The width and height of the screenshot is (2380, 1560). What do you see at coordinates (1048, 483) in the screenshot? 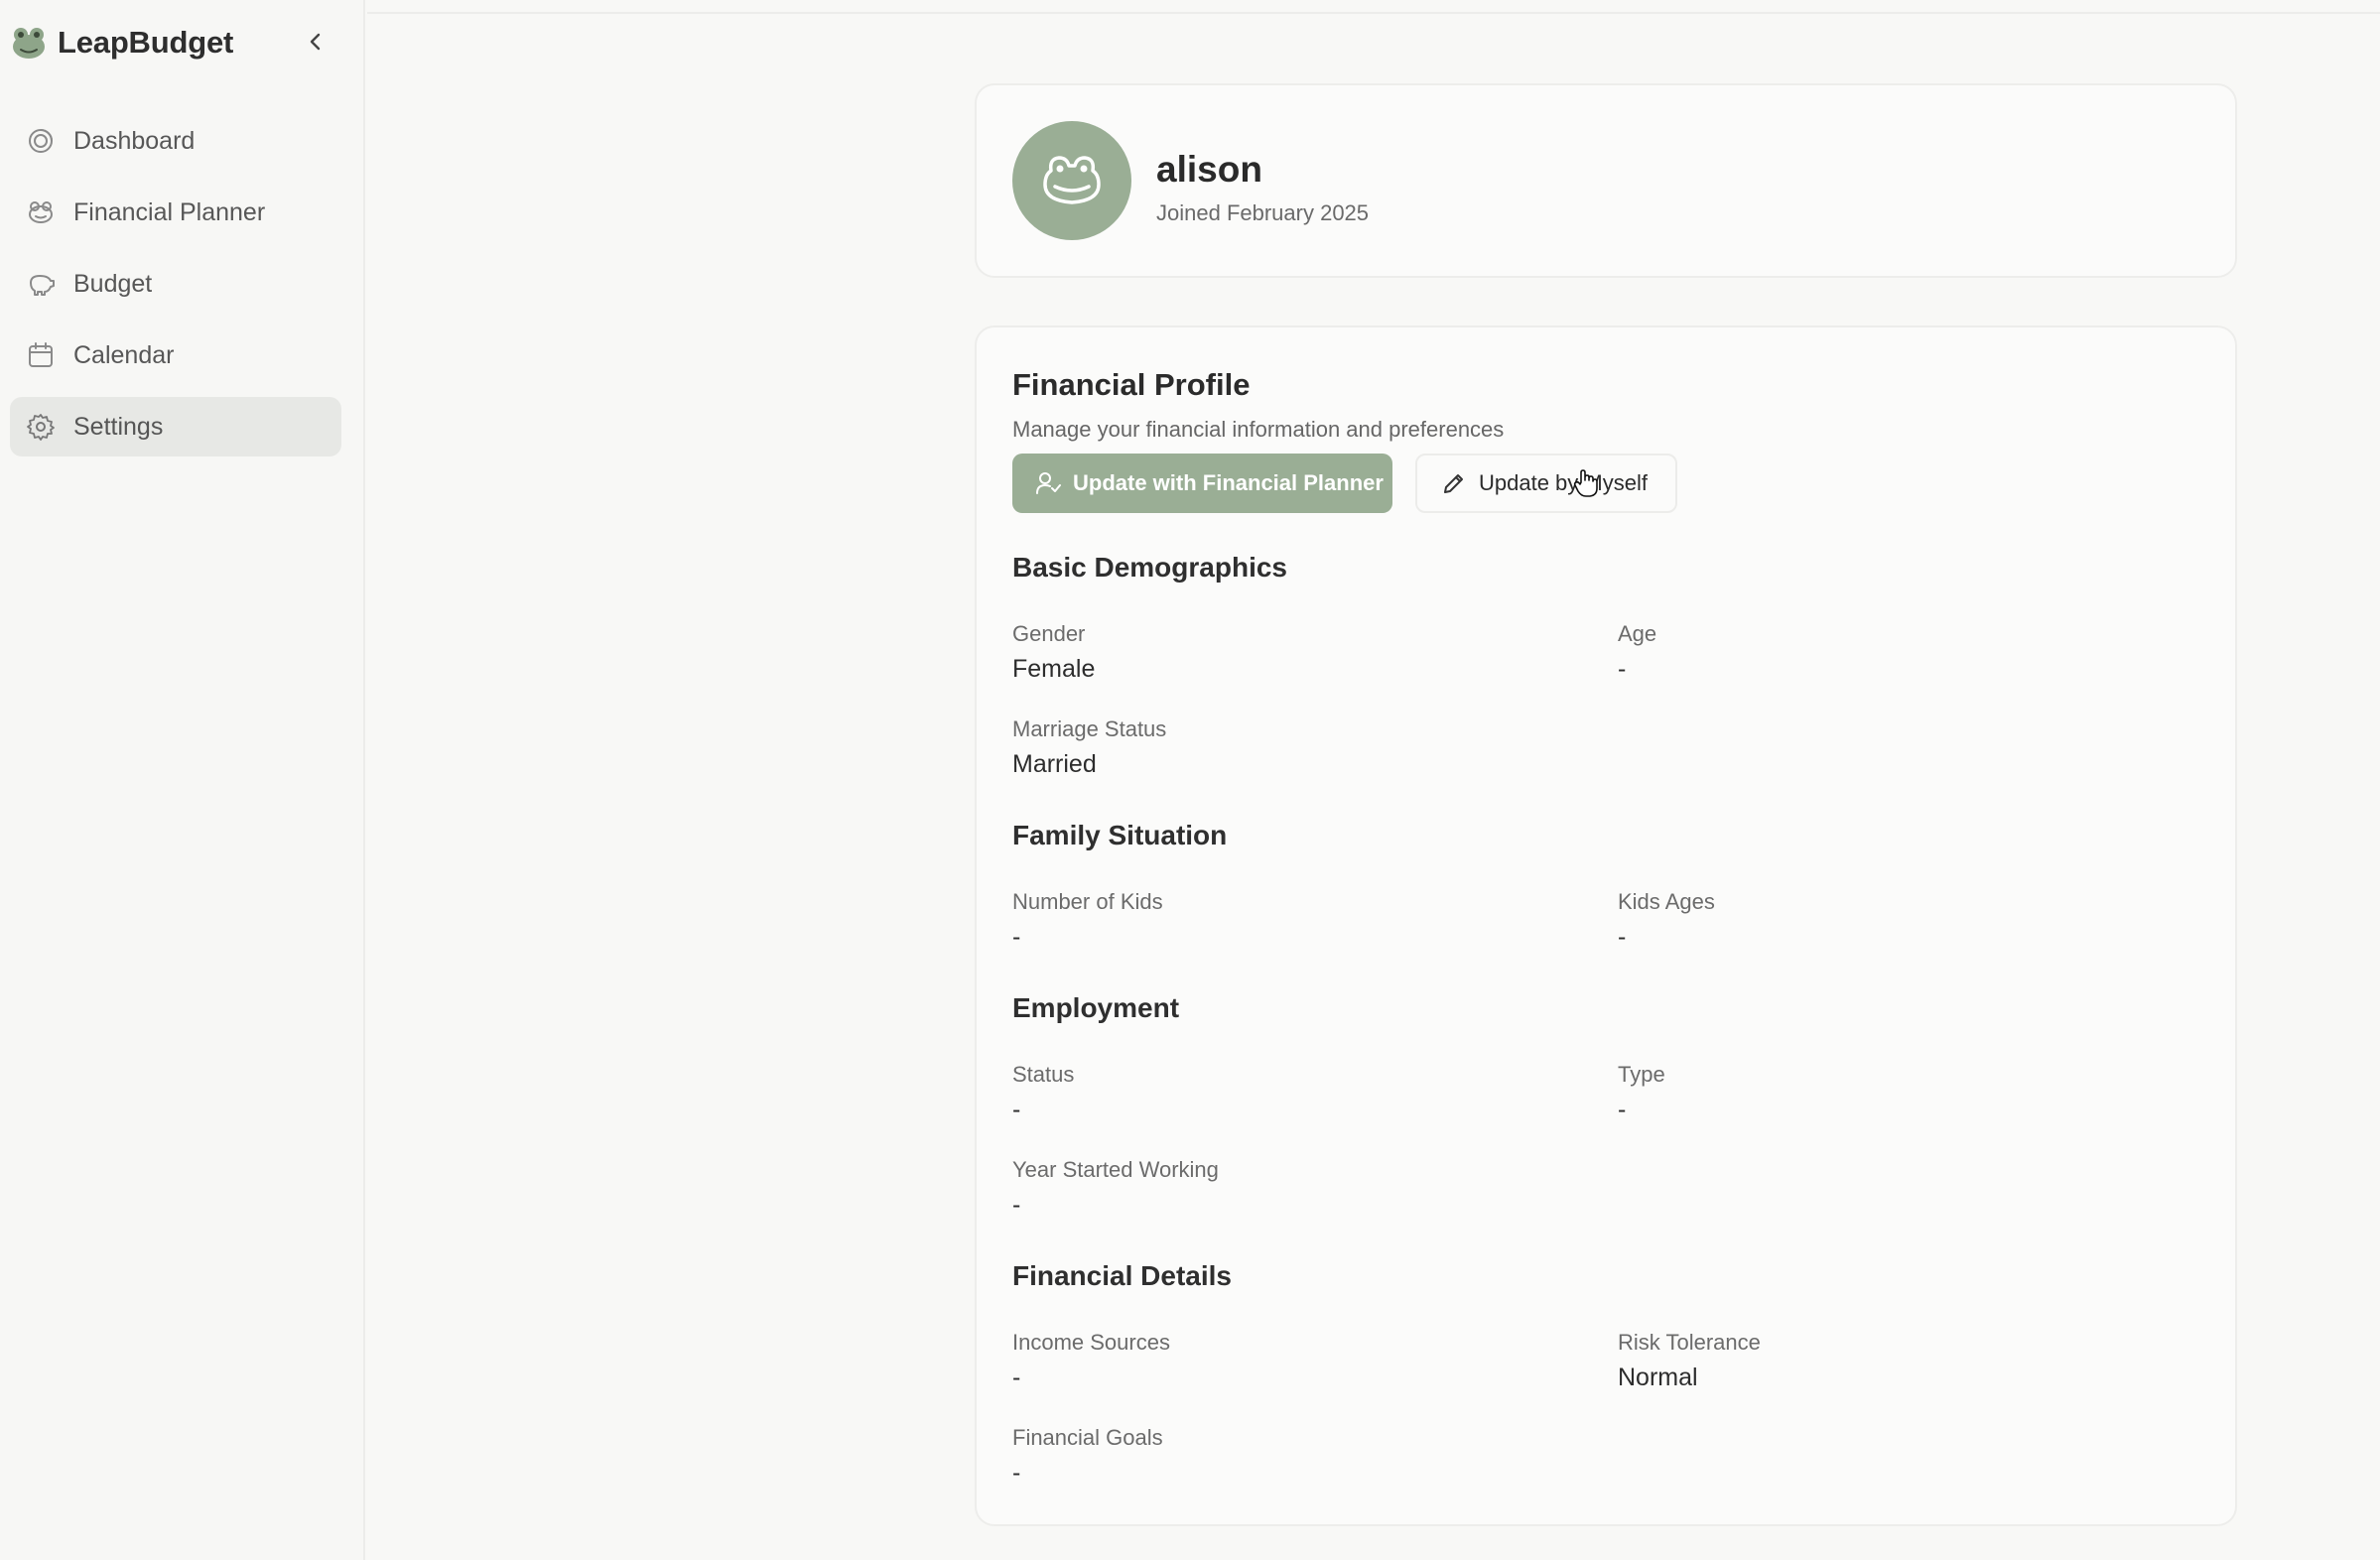
I see `user-planner-icon` at bounding box center [1048, 483].